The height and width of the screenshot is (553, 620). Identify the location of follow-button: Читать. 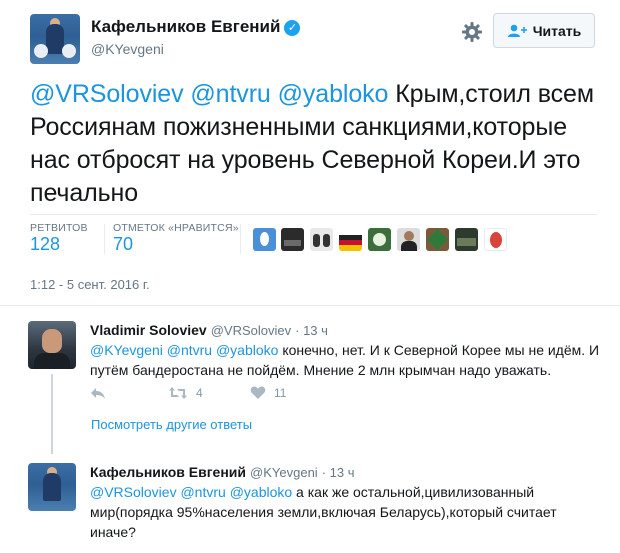
(544, 30).